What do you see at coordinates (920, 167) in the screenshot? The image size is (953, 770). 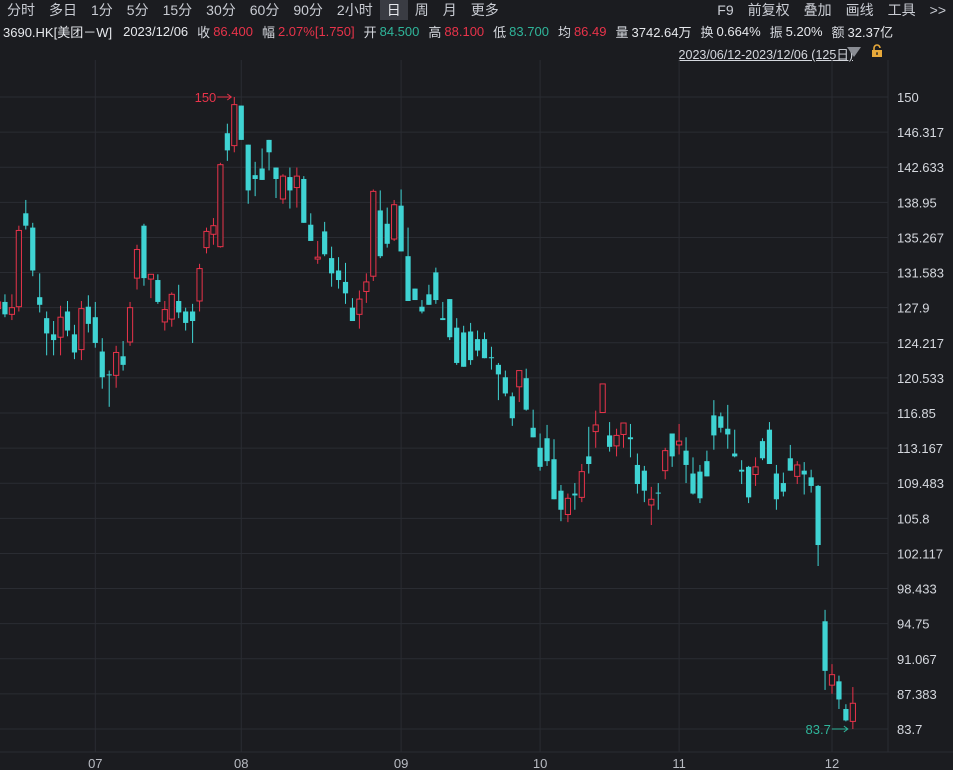 I see `y-tick-label: 142.633` at bounding box center [920, 167].